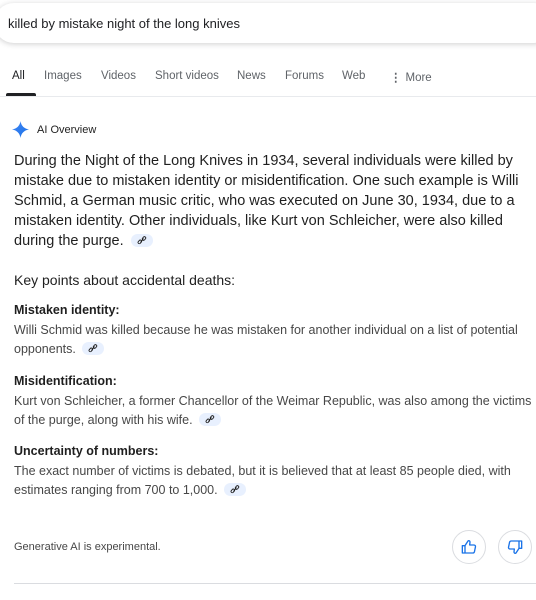  Describe the element at coordinates (396, 78) in the screenshot. I see `vertical-dots-icon: ⋮` at that location.